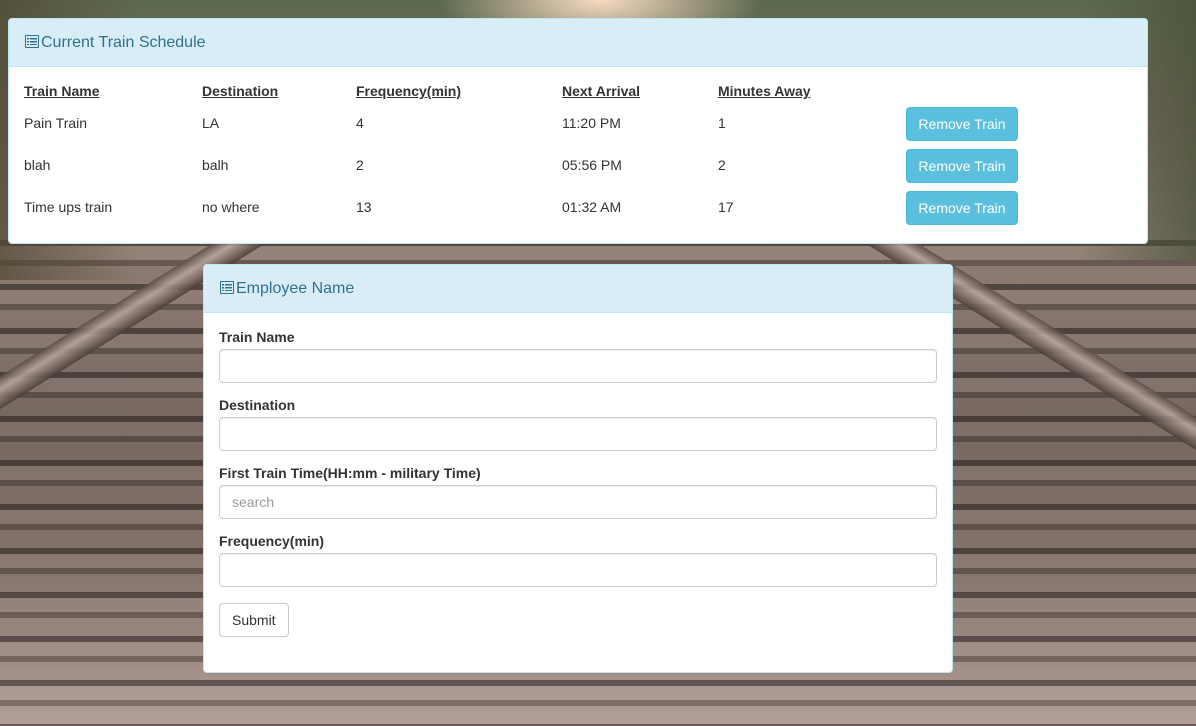 The image size is (1196, 726). I want to click on first-train-time-input, so click(578, 502).